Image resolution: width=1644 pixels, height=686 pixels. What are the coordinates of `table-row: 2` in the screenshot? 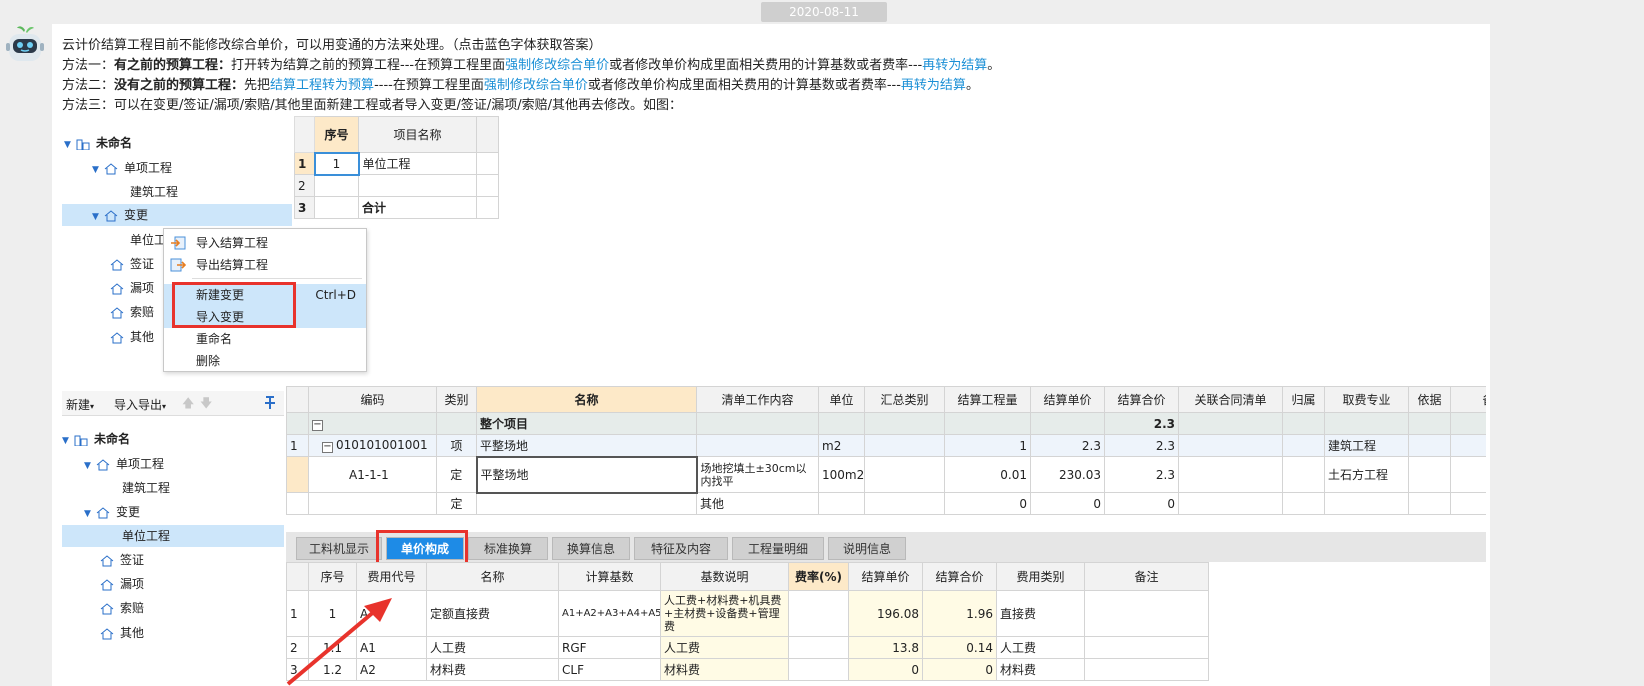 It's located at (396, 185).